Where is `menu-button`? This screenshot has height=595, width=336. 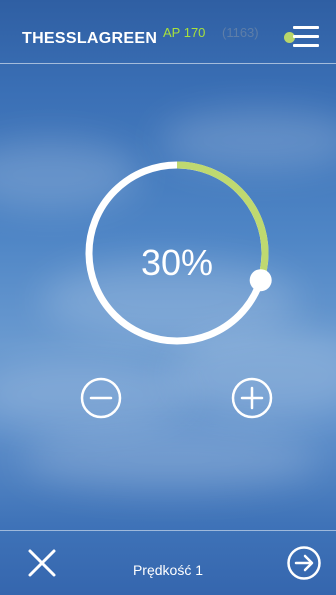
menu-button is located at coordinates (306, 37).